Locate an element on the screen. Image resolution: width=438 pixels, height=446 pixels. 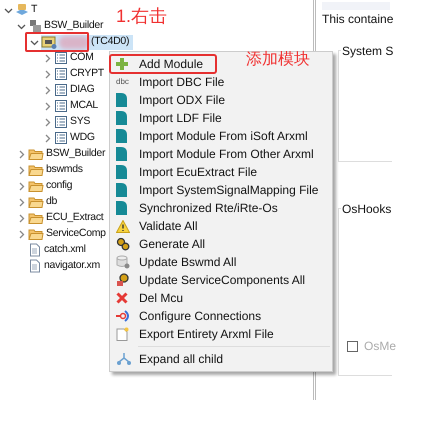
menu-item: Import EcuExtract File is located at coordinates (221, 172).